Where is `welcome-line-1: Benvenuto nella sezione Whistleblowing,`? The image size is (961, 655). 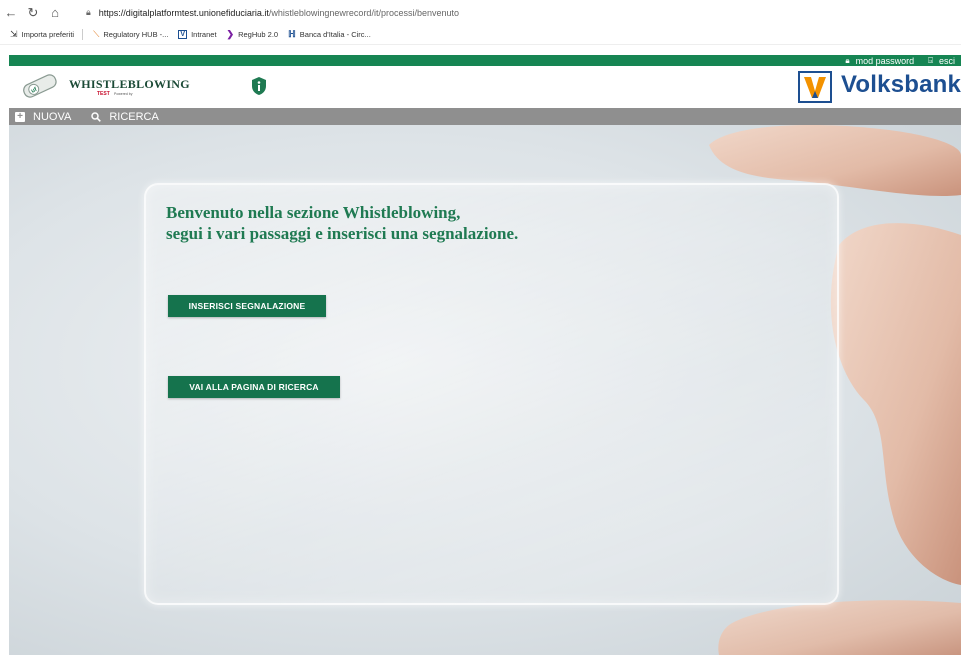
welcome-line-1: Benvenuto nella sezione Whistleblowing, is located at coordinates (313, 212).